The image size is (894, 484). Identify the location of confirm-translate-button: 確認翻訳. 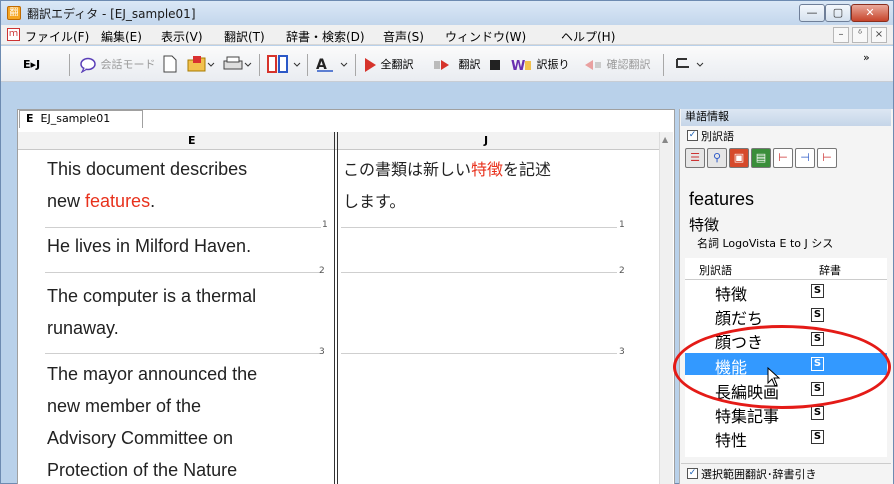
(617, 65).